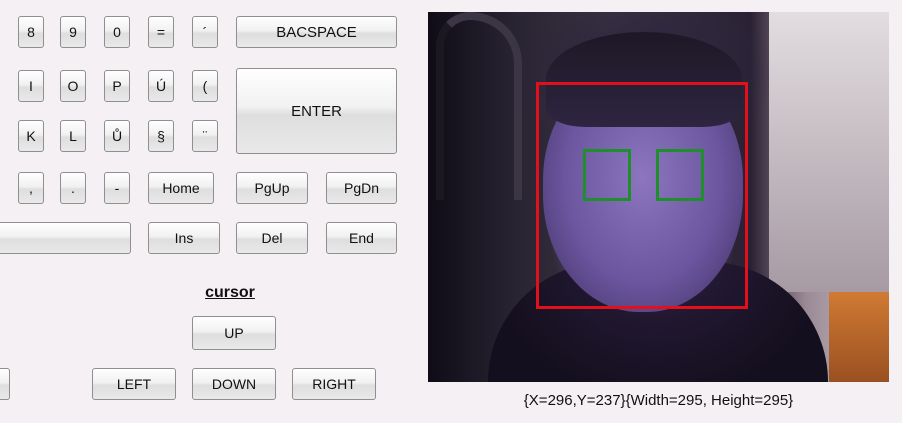 Image resolution: width=902 pixels, height=423 pixels. I want to click on right-eye-detection-box, so click(680, 175).